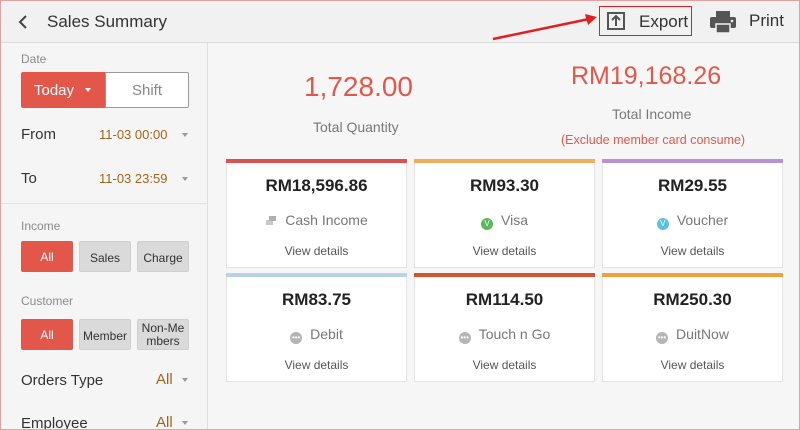 Image resolution: width=800 pixels, height=430 pixels. I want to click on income-sales-chip: Sales, so click(105, 256).